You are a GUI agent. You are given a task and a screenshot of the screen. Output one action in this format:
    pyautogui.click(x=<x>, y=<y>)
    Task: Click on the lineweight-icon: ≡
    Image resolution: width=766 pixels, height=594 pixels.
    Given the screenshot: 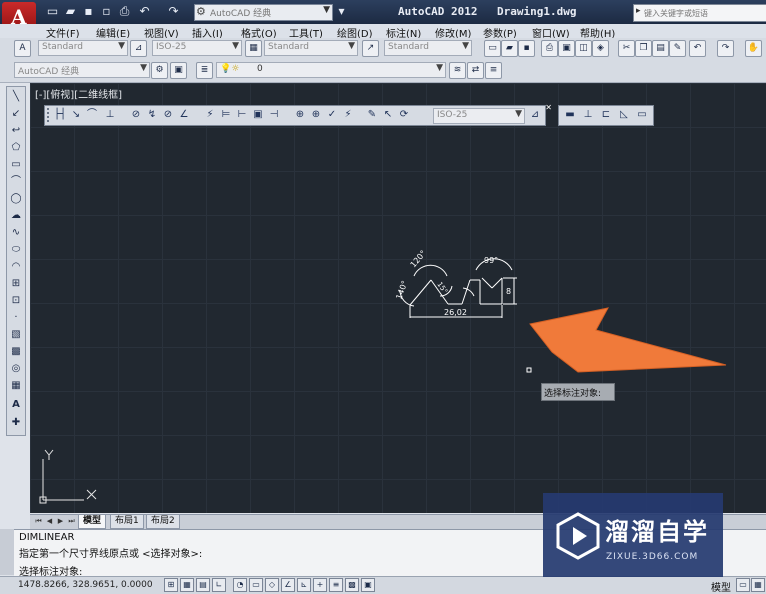 What is the action you would take?
    pyautogui.click(x=336, y=585)
    